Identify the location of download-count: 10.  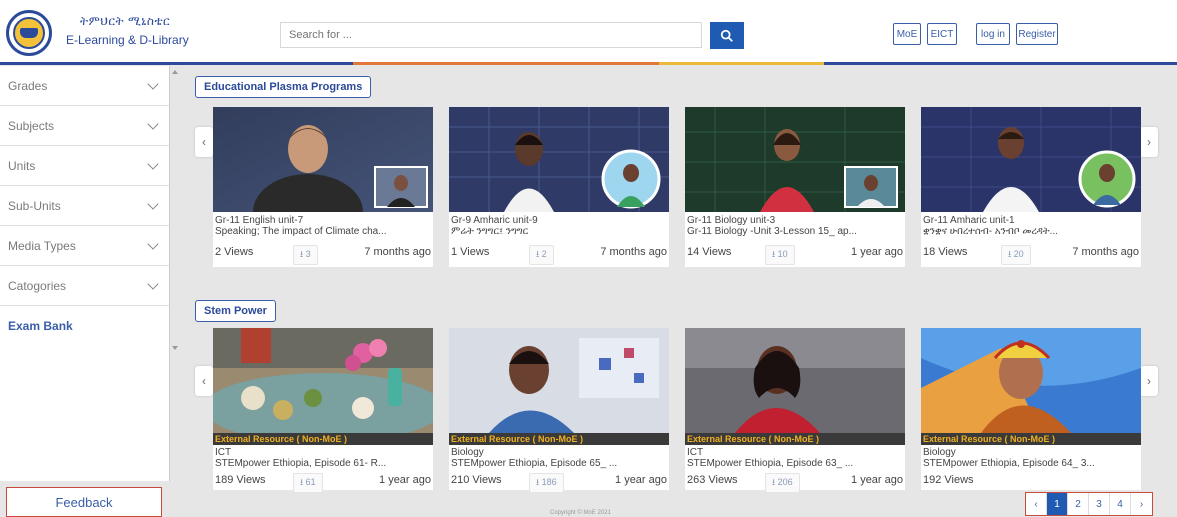
(782, 254).